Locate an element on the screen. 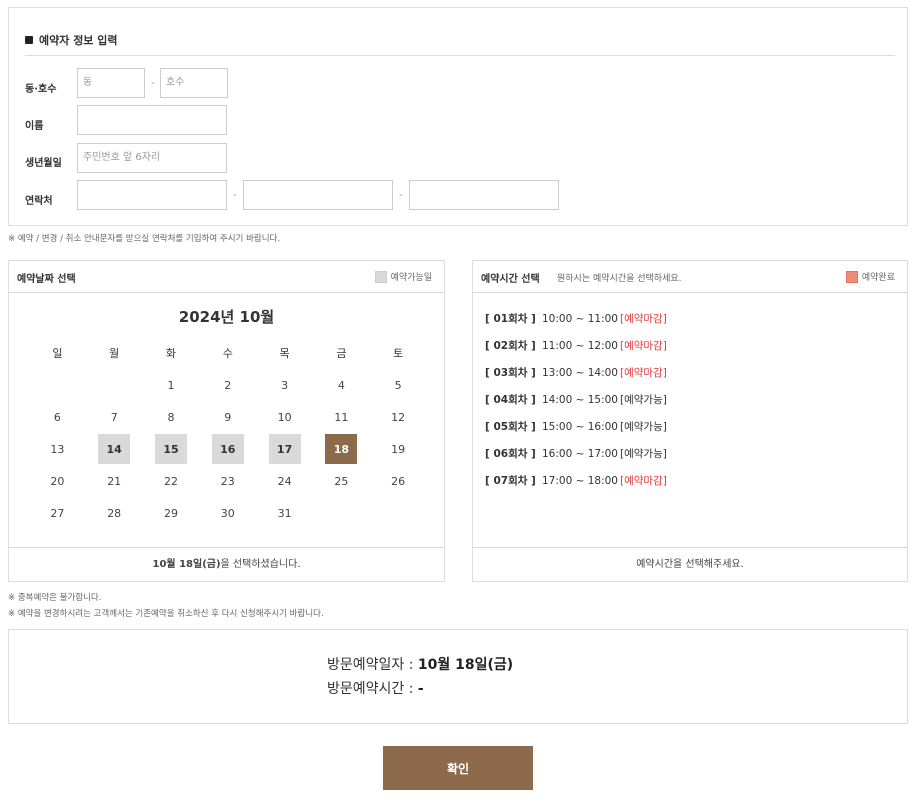 This screenshot has height=802, width=920. name-input is located at coordinates (152, 120).